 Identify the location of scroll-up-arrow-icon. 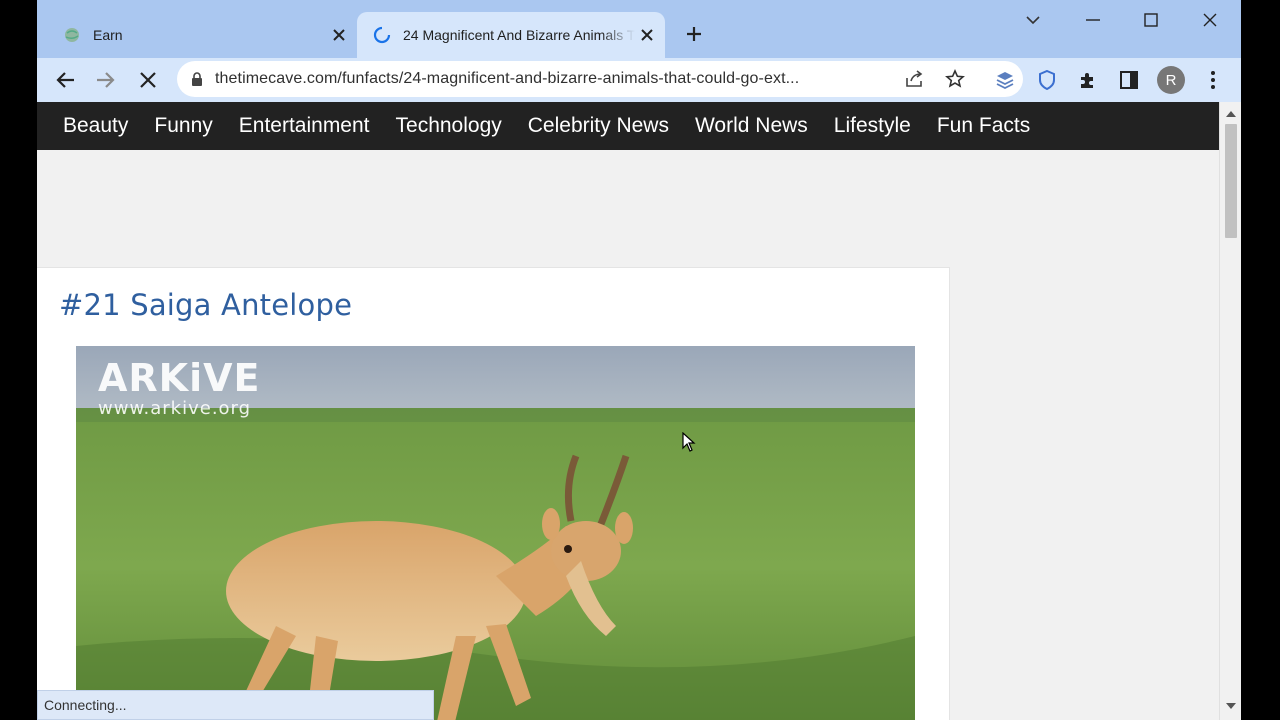
(1231, 114).